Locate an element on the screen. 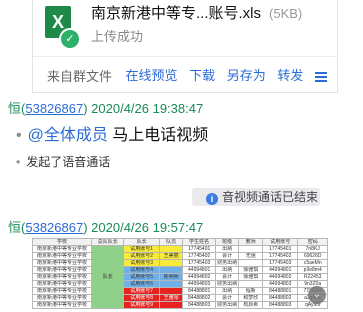 The height and width of the screenshot is (312, 363). sheet-cell: 试用账号9 is located at coordinates (141, 305).